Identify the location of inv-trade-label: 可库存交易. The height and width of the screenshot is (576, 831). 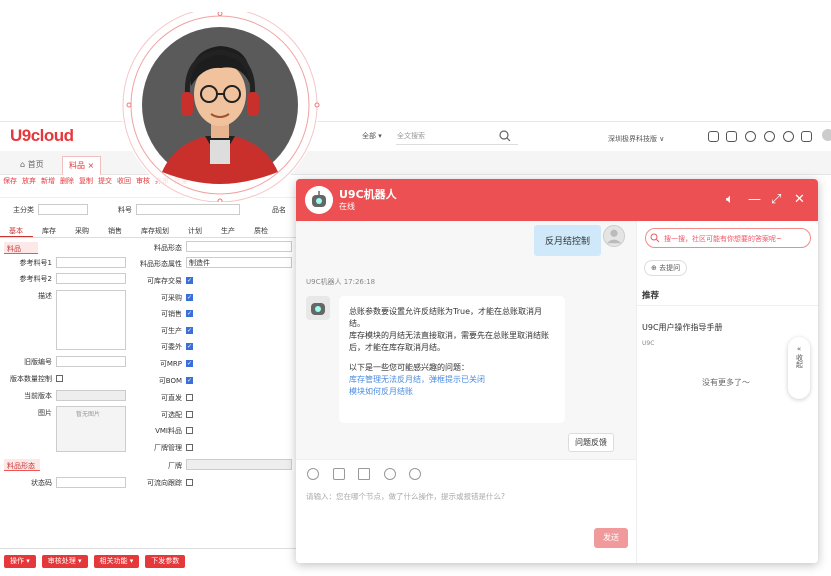
(164, 281).